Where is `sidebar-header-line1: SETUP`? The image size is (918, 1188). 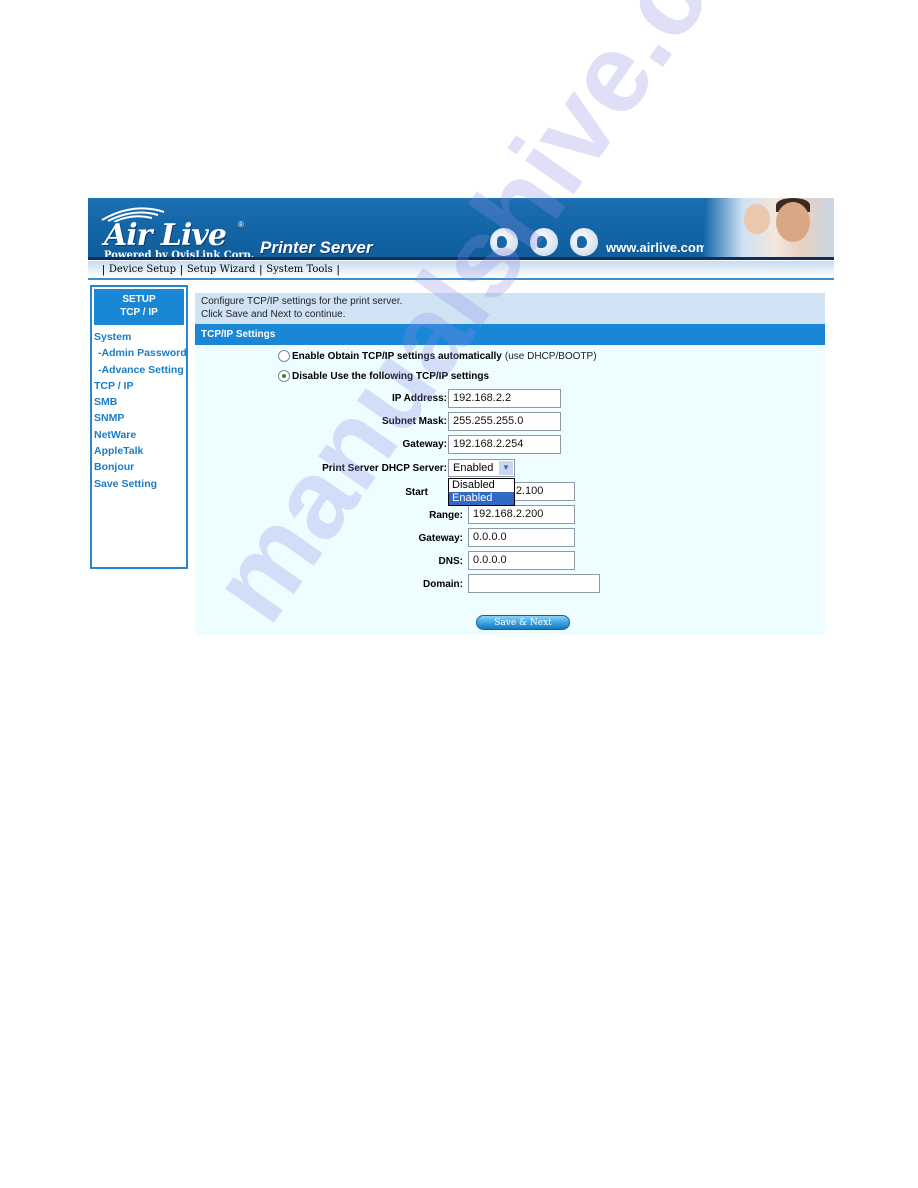
sidebar-header-line1: SETUP is located at coordinates (139, 299).